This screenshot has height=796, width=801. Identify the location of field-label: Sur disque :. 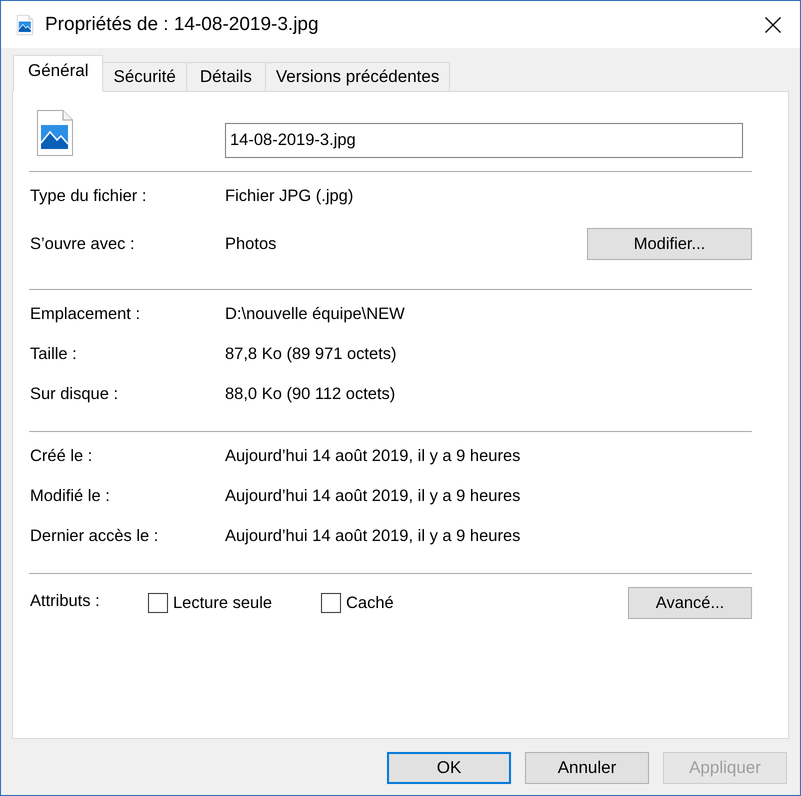
(74, 394).